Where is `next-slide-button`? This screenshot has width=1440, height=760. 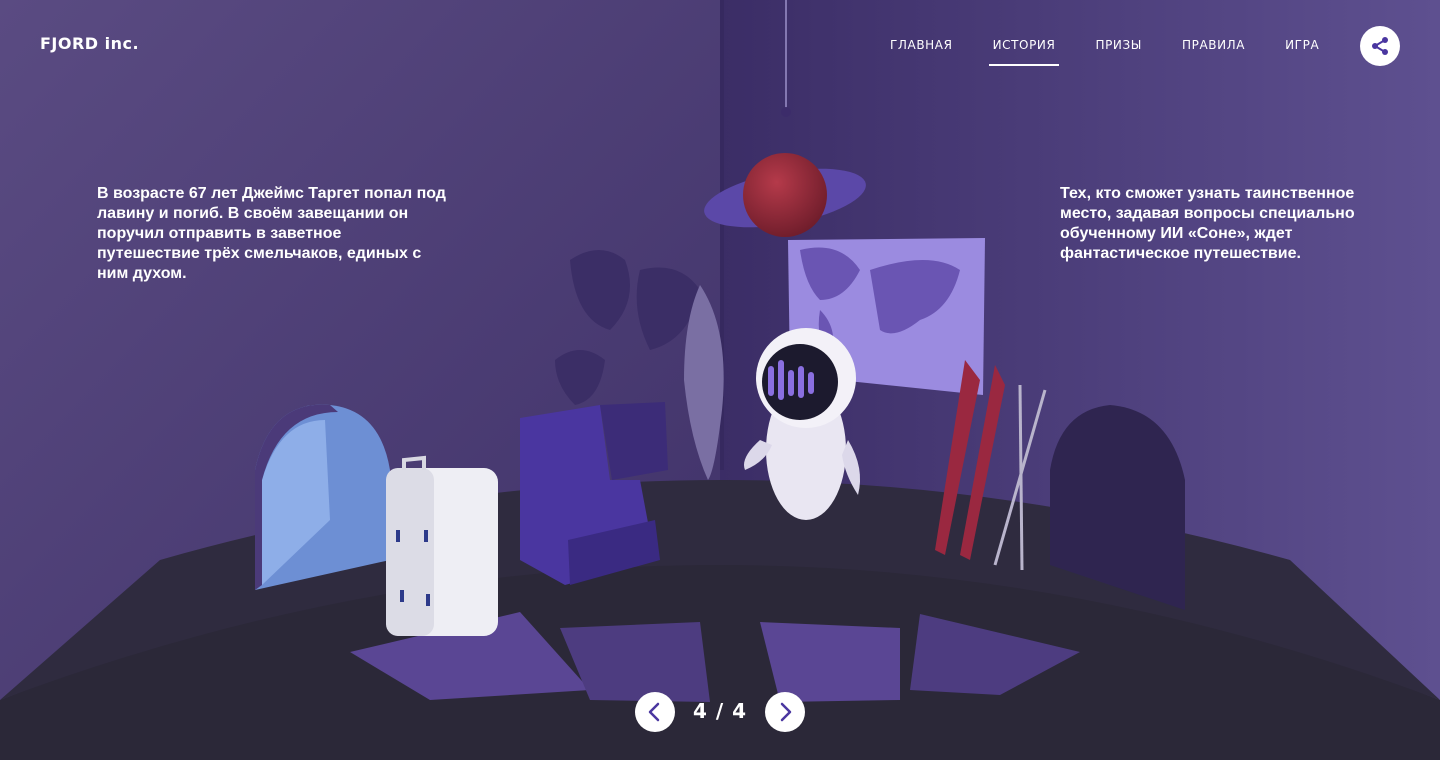 next-slide-button is located at coordinates (785, 712).